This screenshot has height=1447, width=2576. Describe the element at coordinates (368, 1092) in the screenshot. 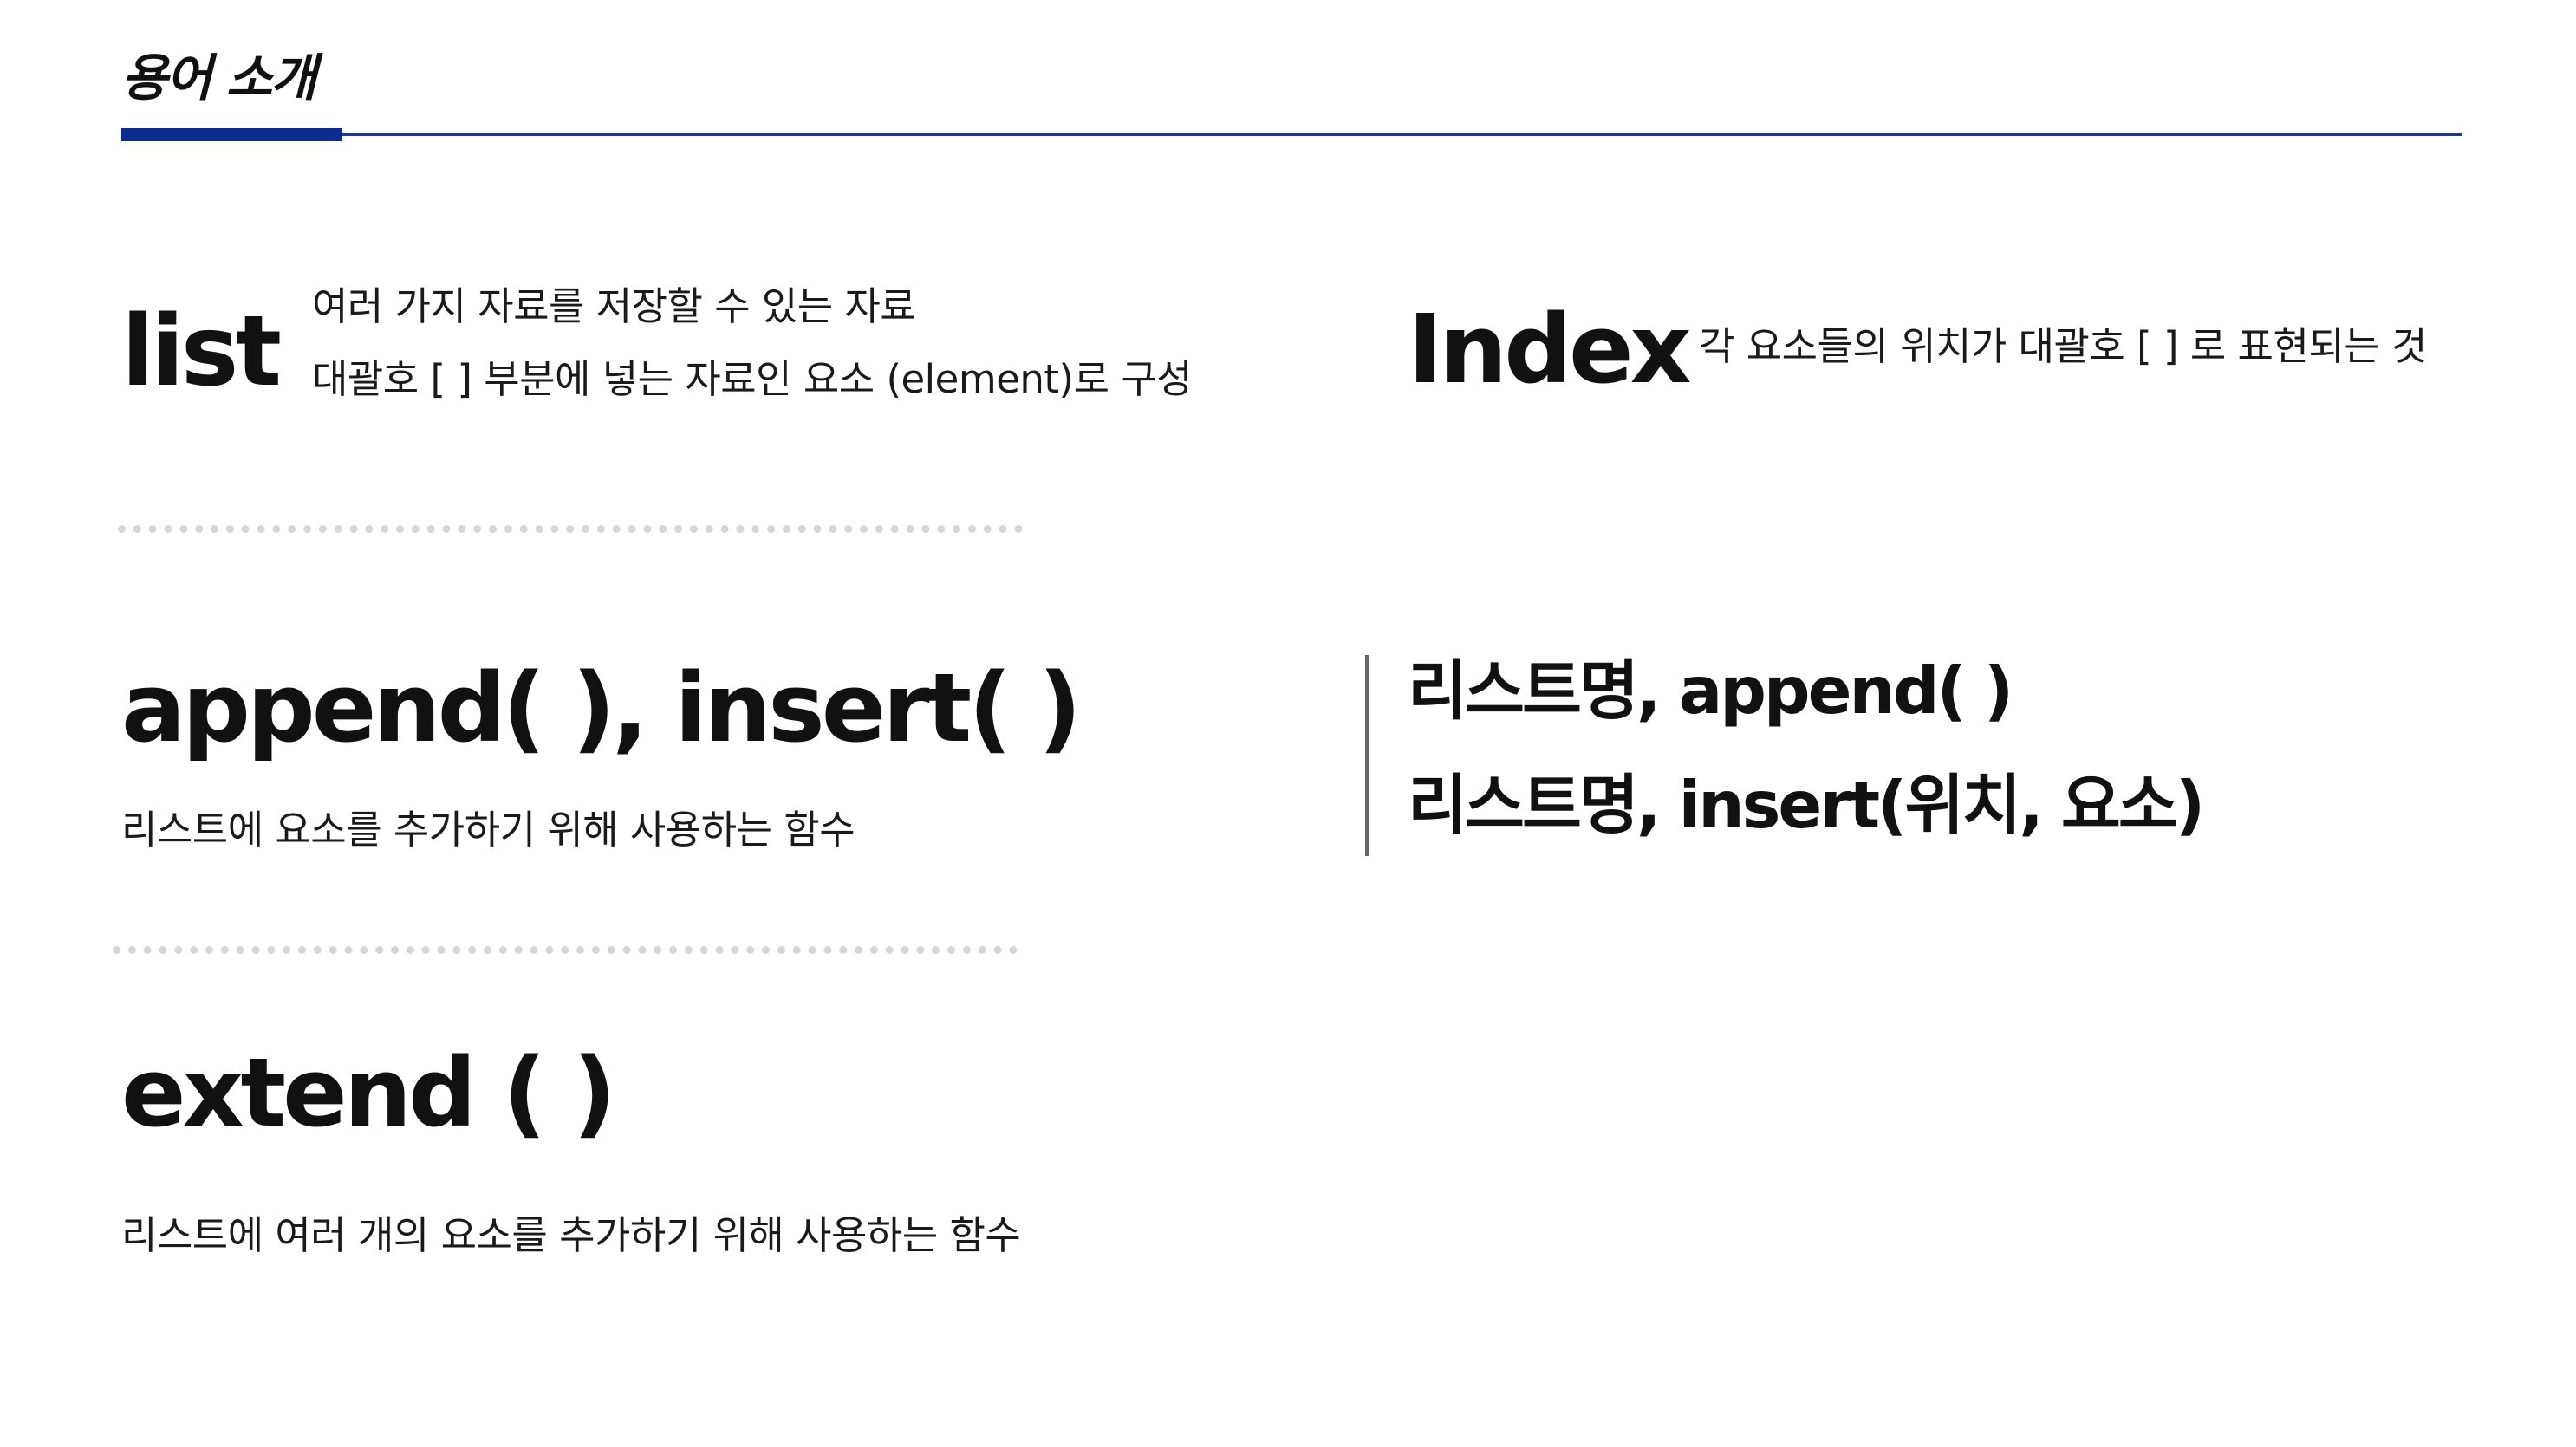

I see `term-extend: extend ( )` at that location.